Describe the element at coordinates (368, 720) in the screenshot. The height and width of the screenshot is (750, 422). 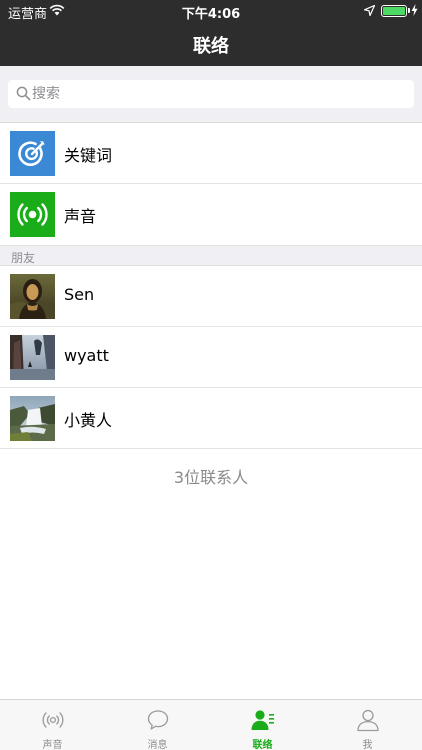
I see `person-icon` at that location.